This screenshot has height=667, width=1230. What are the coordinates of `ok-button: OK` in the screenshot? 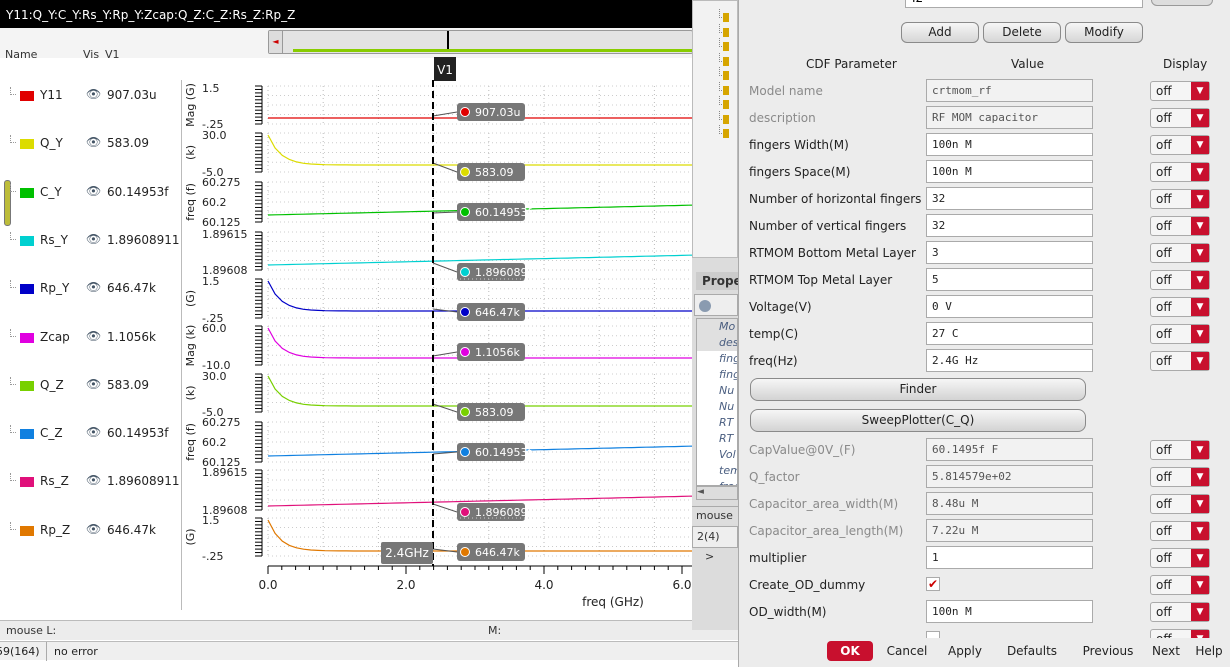 It's located at (850, 651).